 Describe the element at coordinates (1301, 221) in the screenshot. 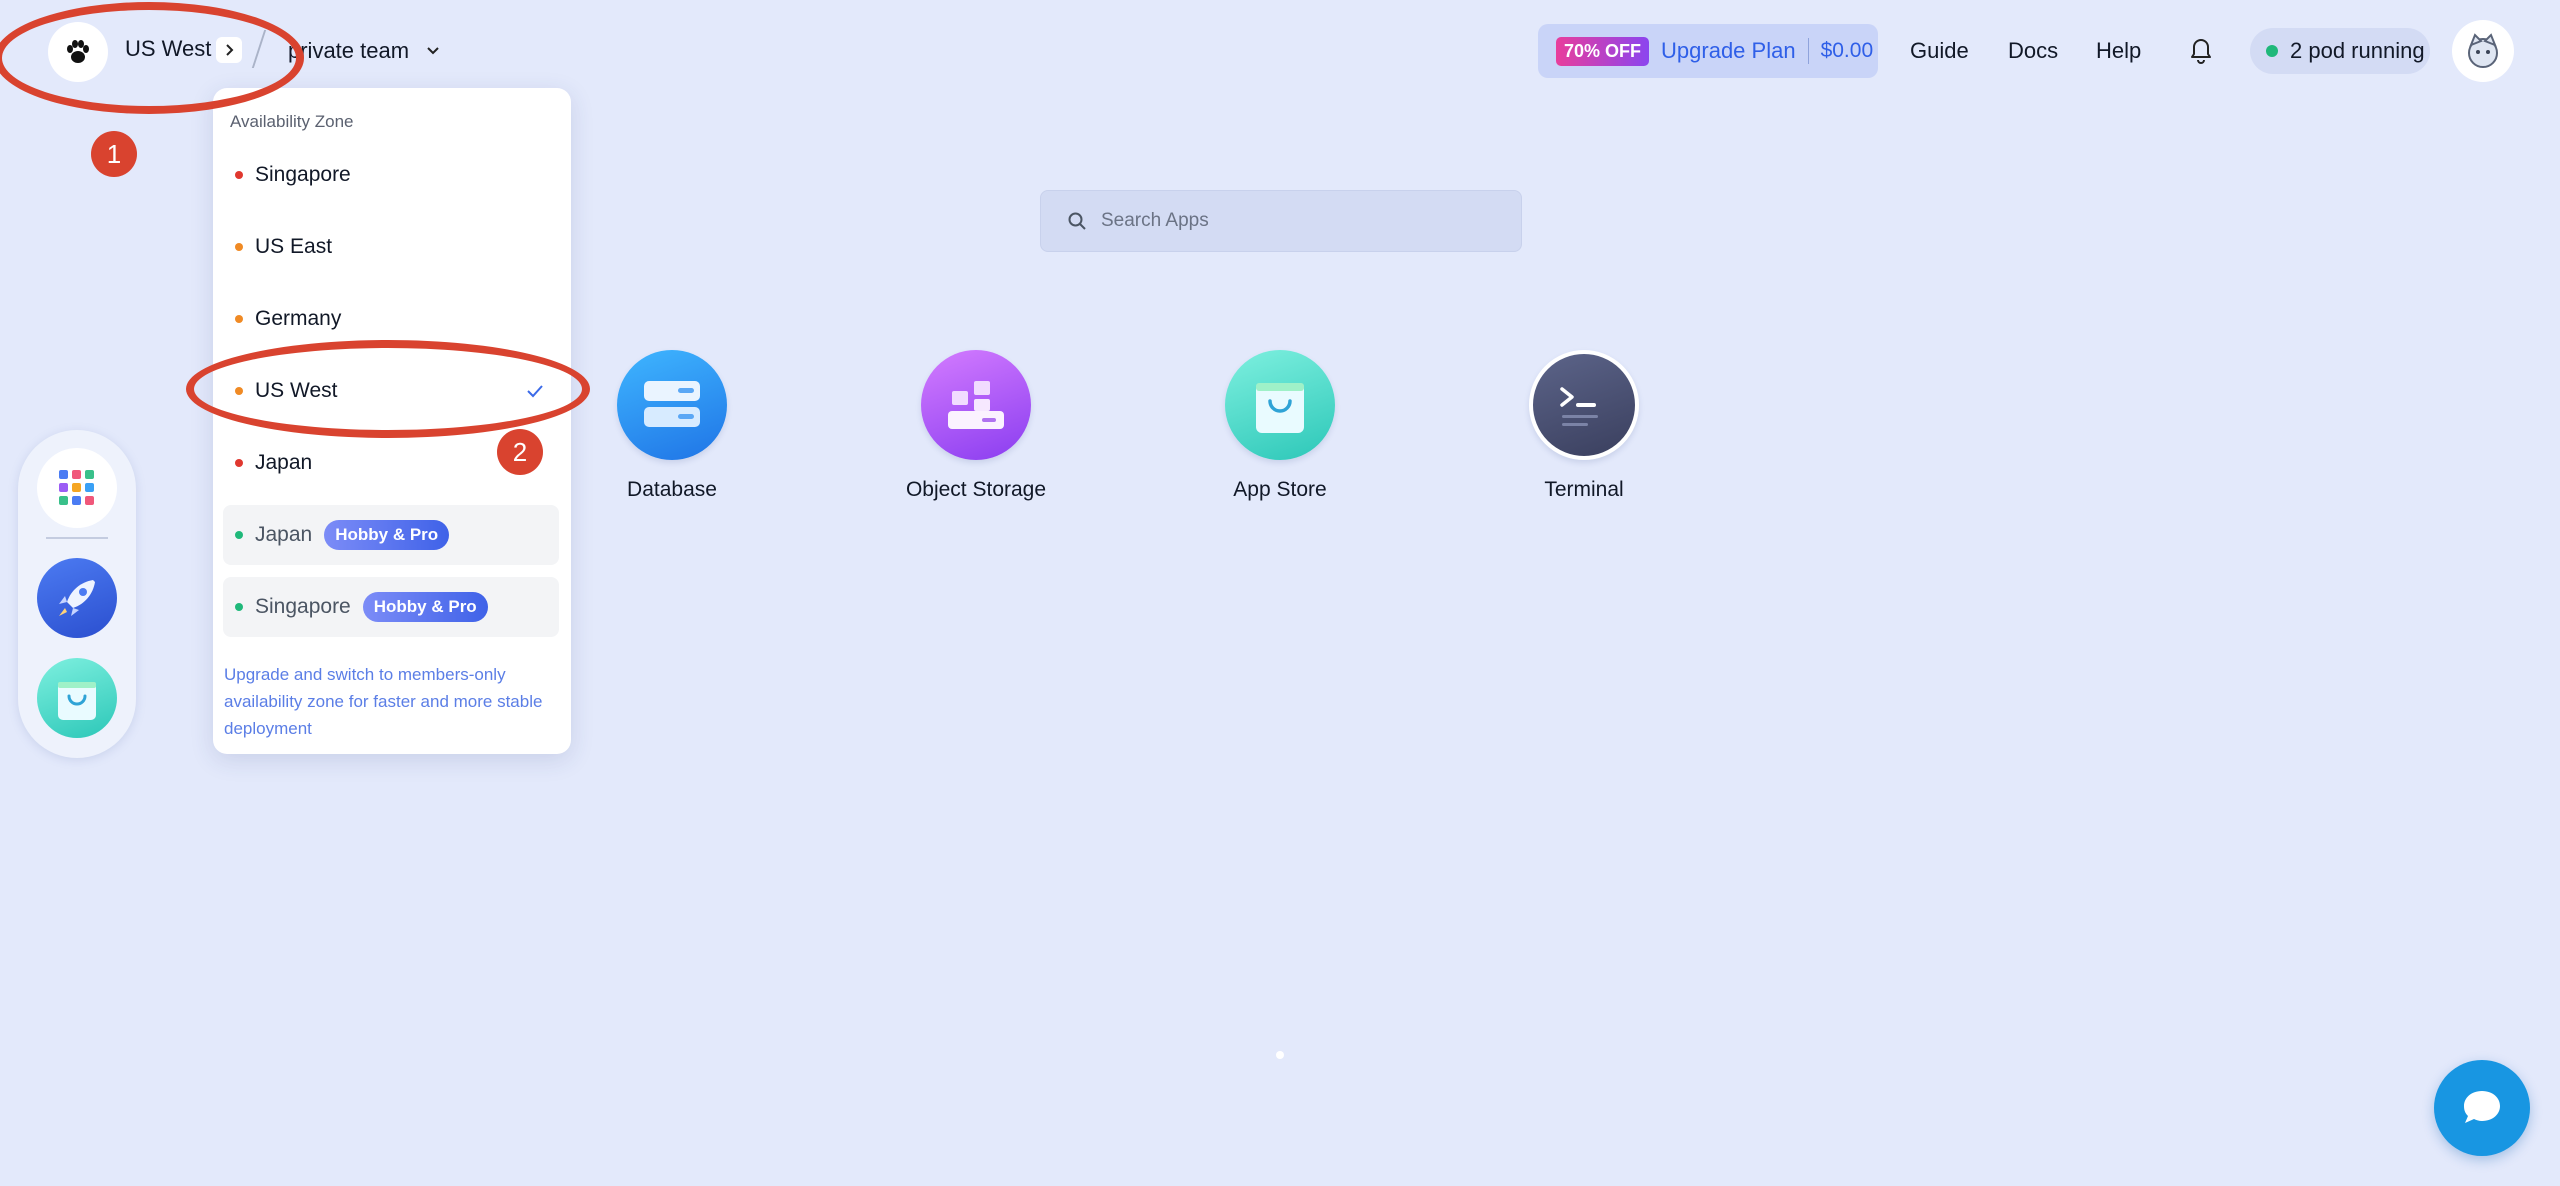

I see `search-input` at that location.